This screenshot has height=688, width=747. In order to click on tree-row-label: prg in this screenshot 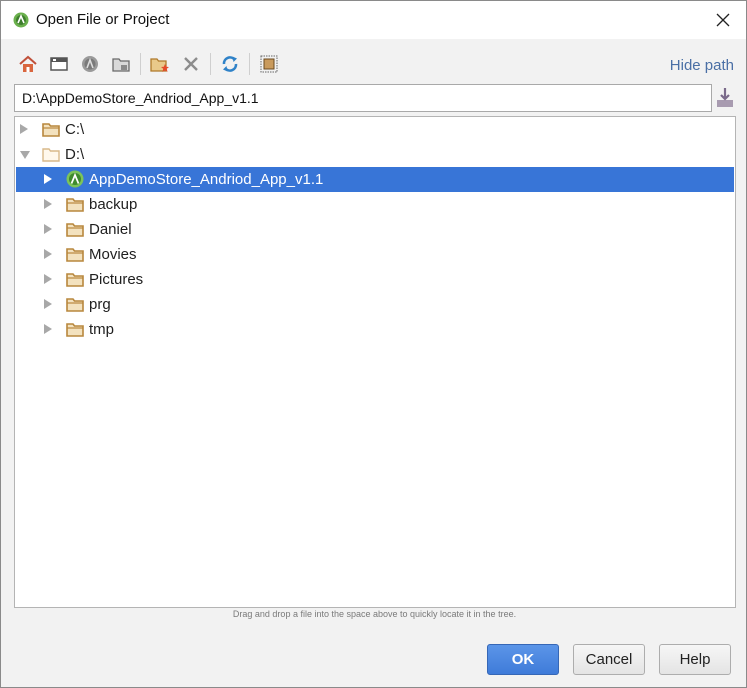, I will do `click(100, 304)`.